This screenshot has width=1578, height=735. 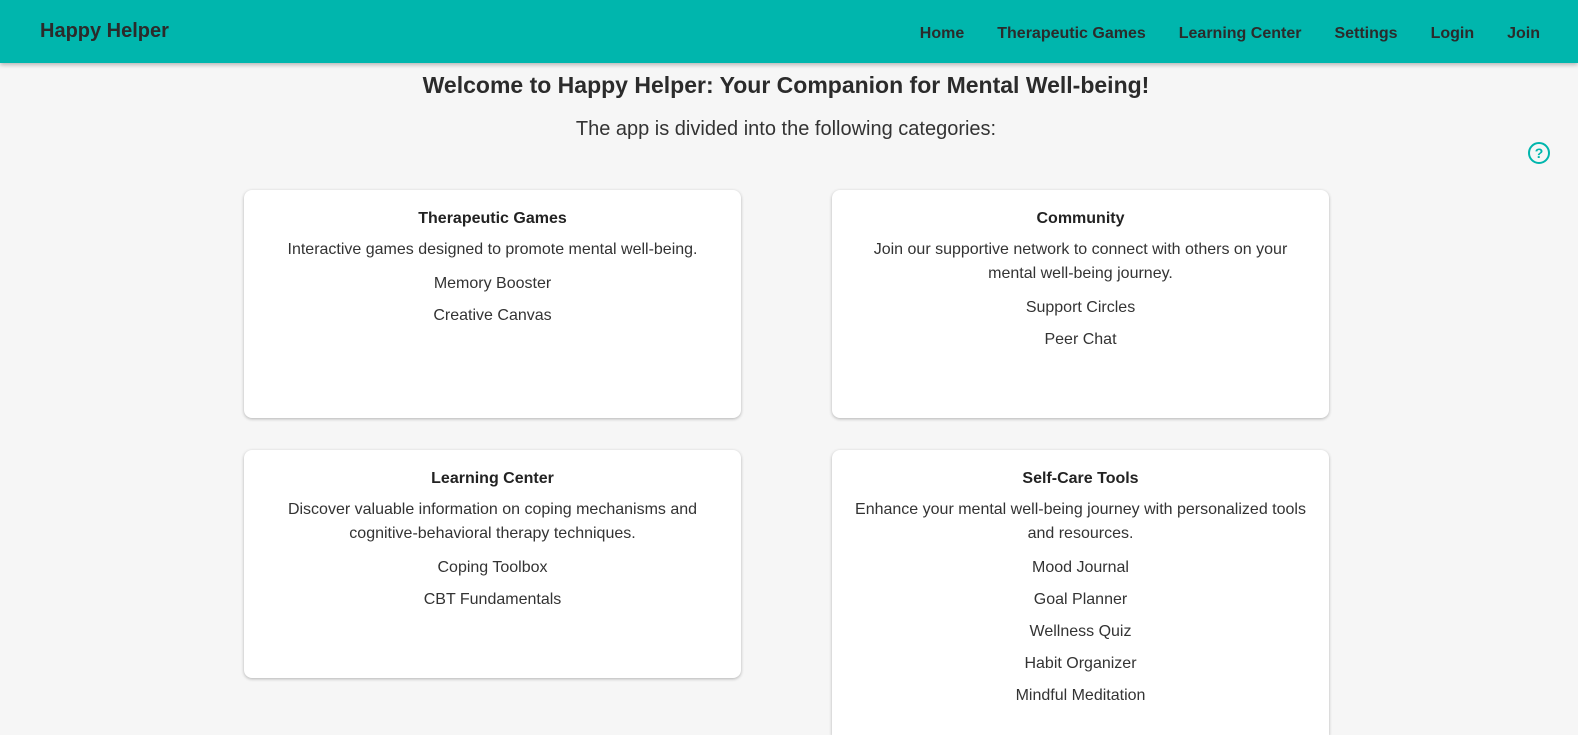 What do you see at coordinates (1365, 34) in the screenshot?
I see `nav-settings: Settings` at bounding box center [1365, 34].